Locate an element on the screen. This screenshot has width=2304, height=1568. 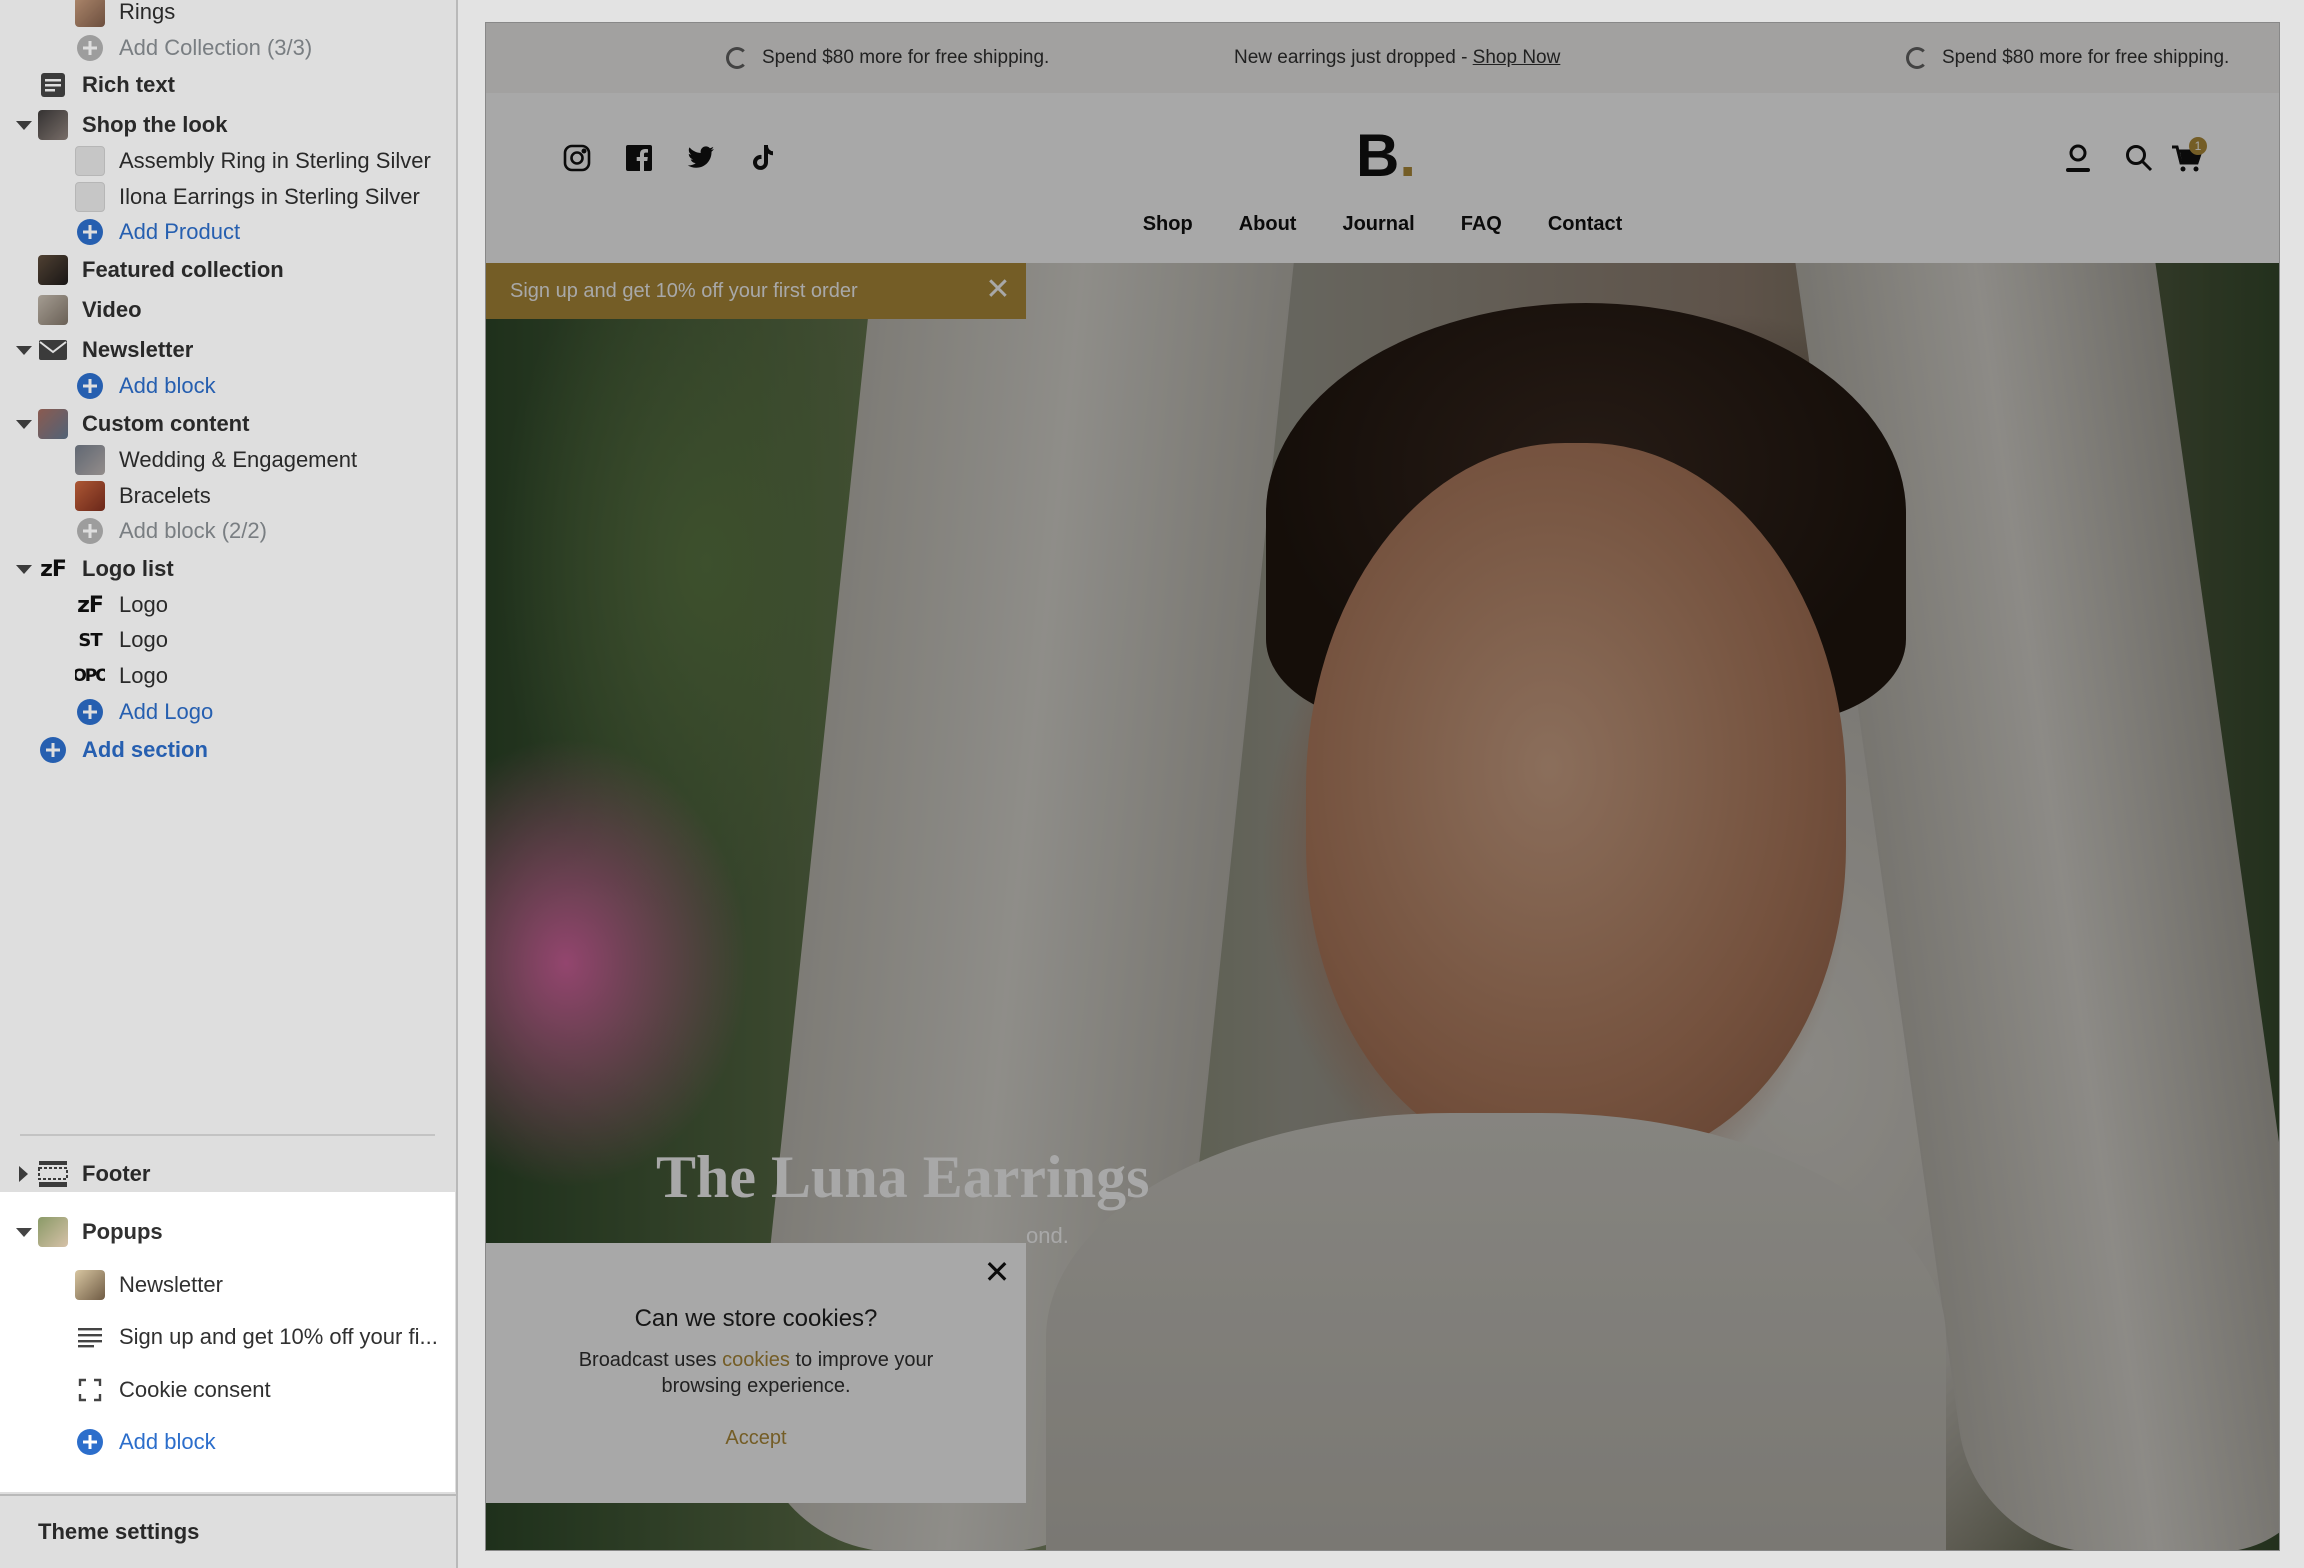
cookies-link: cookies is located at coordinates (756, 1360).